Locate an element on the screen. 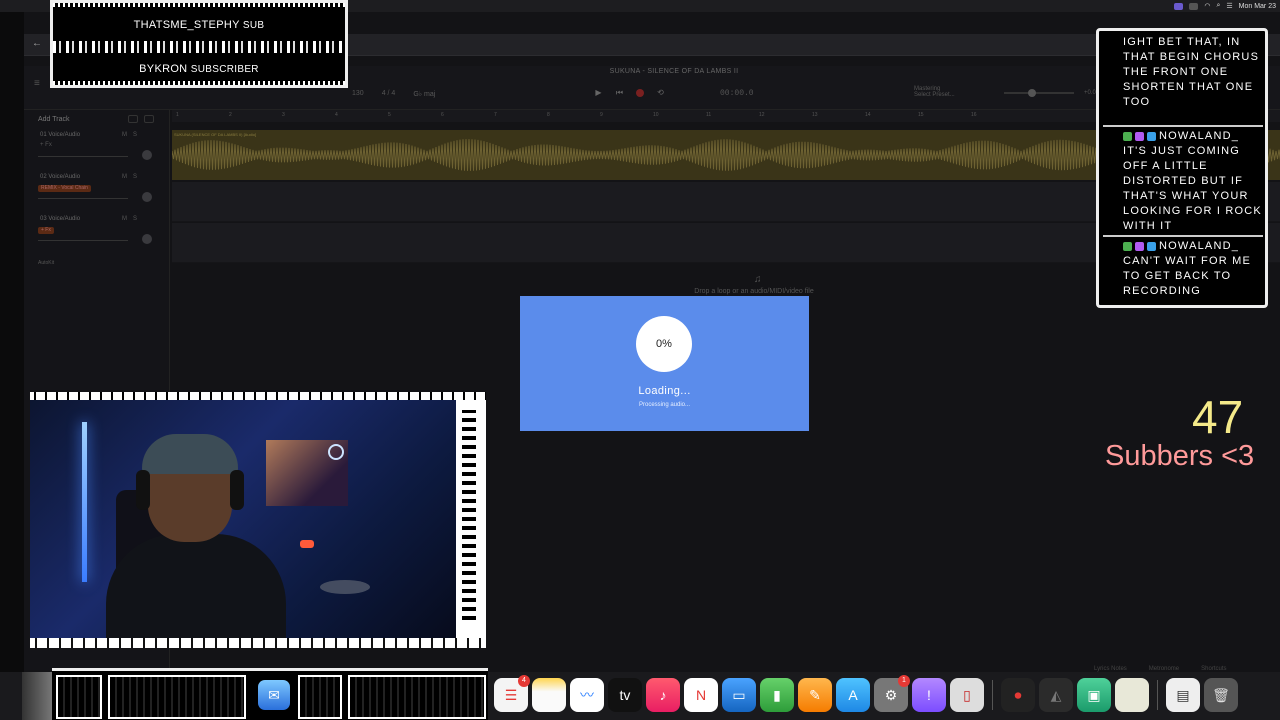 Image resolution: width=1280 pixels, height=720 pixels. track-1: 01 Voice/Audio + Fx MS is located at coordinates (95, 151).